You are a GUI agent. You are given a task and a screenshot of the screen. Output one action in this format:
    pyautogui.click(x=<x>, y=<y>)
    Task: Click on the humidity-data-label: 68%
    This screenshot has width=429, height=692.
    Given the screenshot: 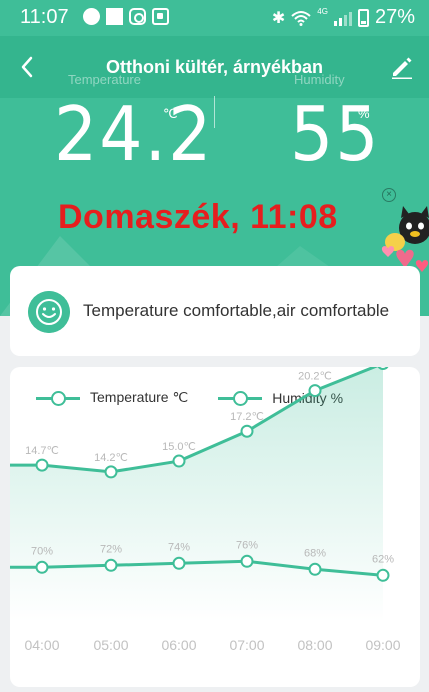 What is the action you would take?
    pyautogui.click(x=315, y=553)
    